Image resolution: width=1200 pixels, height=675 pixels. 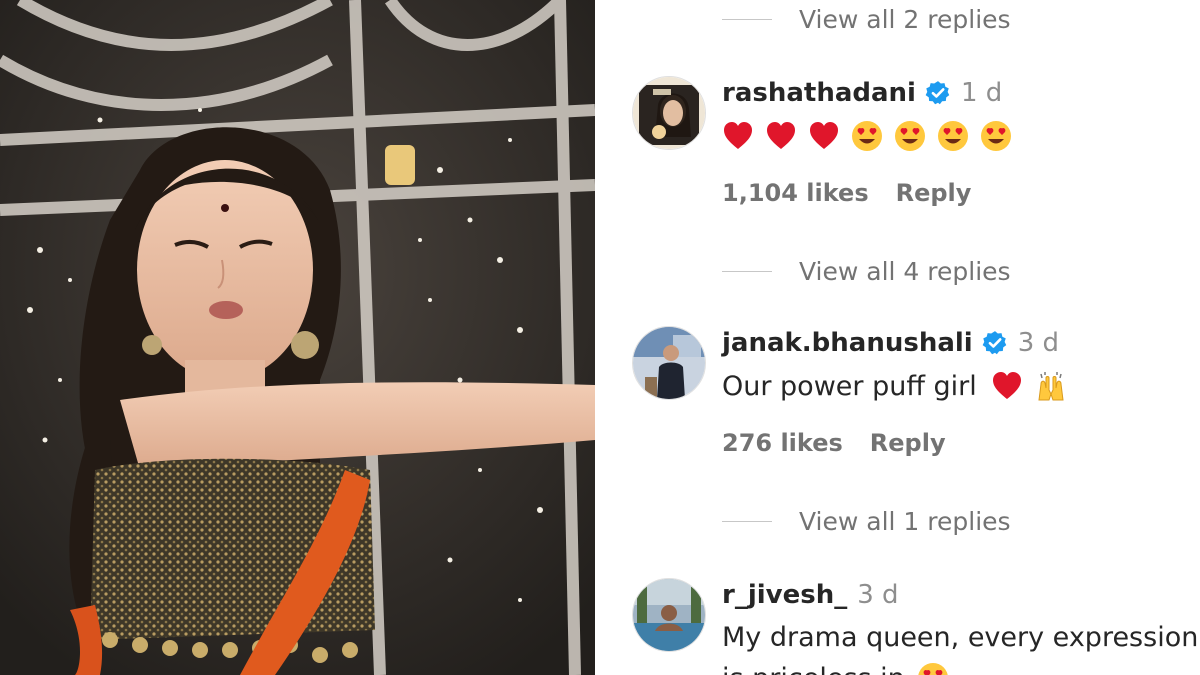 I want to click on view-replies-label: View all 1 replies, so click(x=905, y=521).